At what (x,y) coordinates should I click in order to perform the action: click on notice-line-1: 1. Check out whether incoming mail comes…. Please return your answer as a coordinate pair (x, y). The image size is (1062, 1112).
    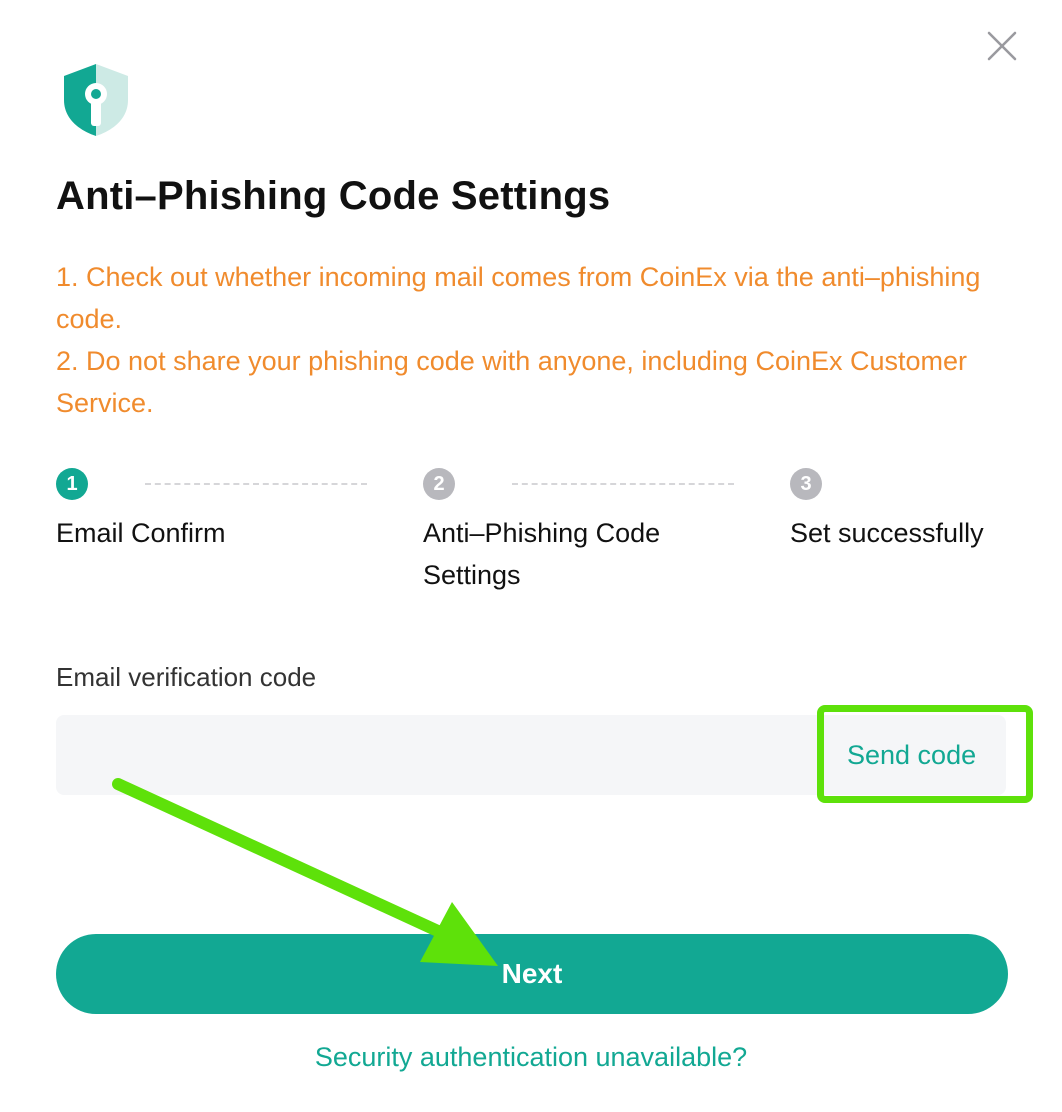
    Looking at the image, I should click on (518, 298).